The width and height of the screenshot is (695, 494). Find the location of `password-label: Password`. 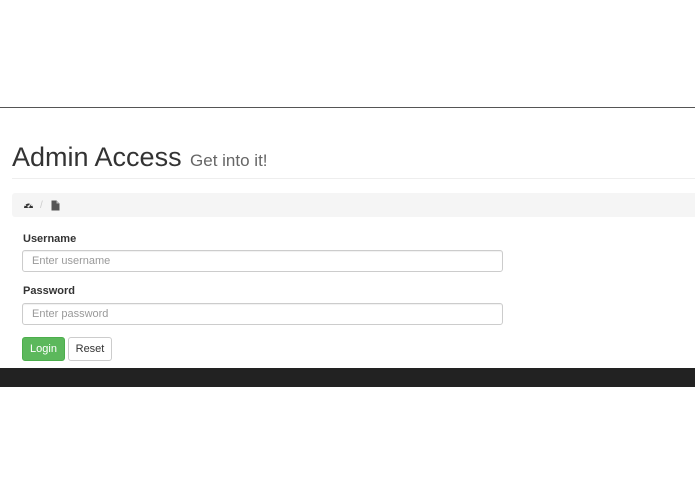

password-label: Password is located at coordinates (49, 291).